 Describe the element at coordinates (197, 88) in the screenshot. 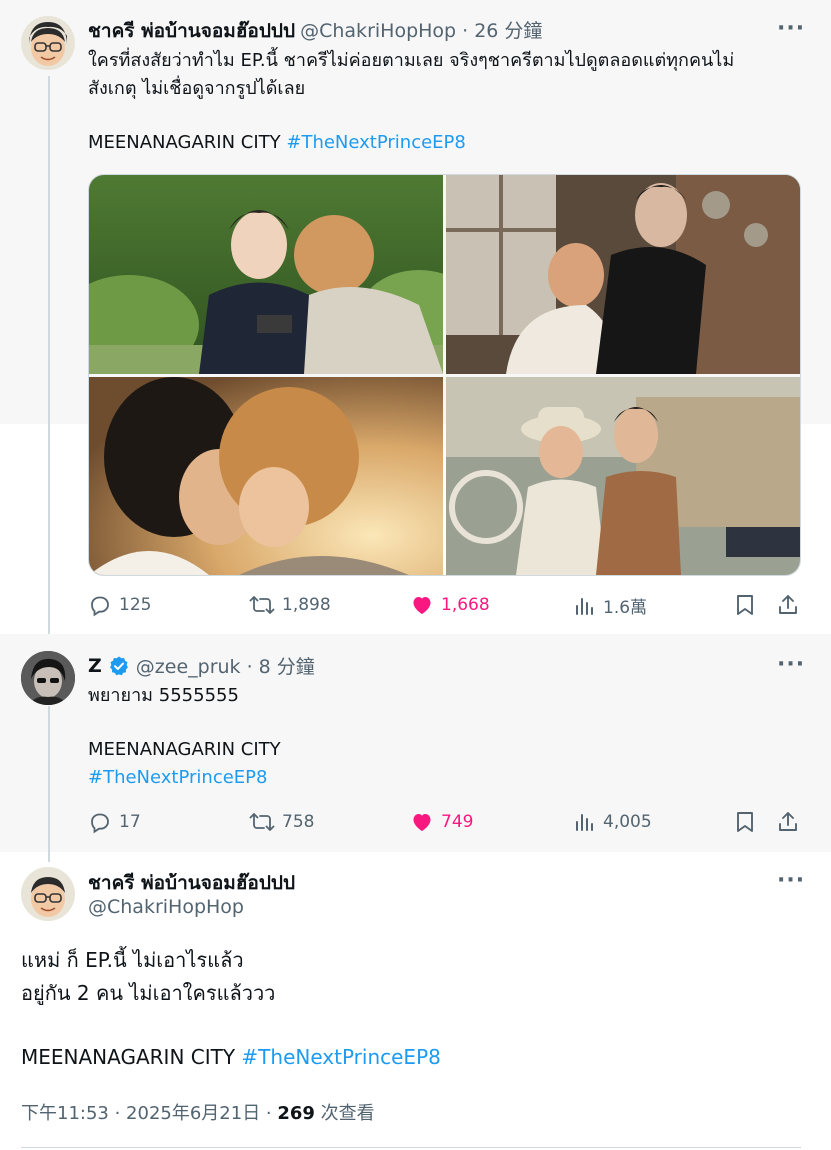

I see `text-line: สังเกตุ ไม่เชื่อดูจากรูปได้เลย` at that location.